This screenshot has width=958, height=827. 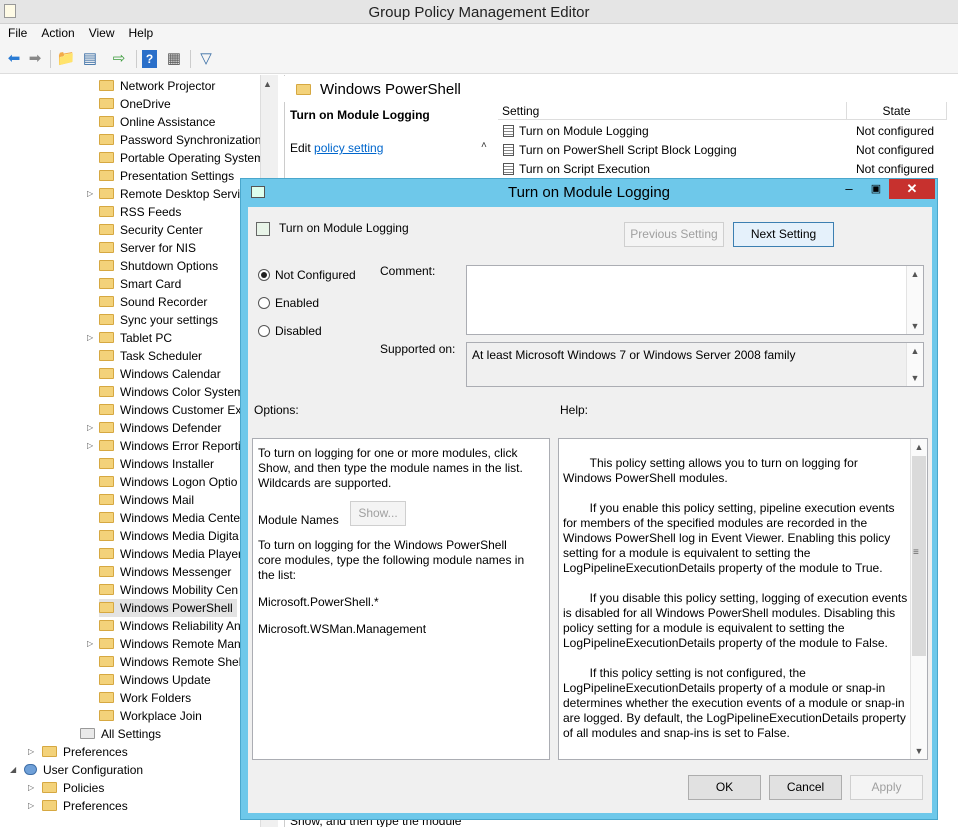 I want to click on tree-item: ▷ Tablet PC, so click(x=129, y=338).